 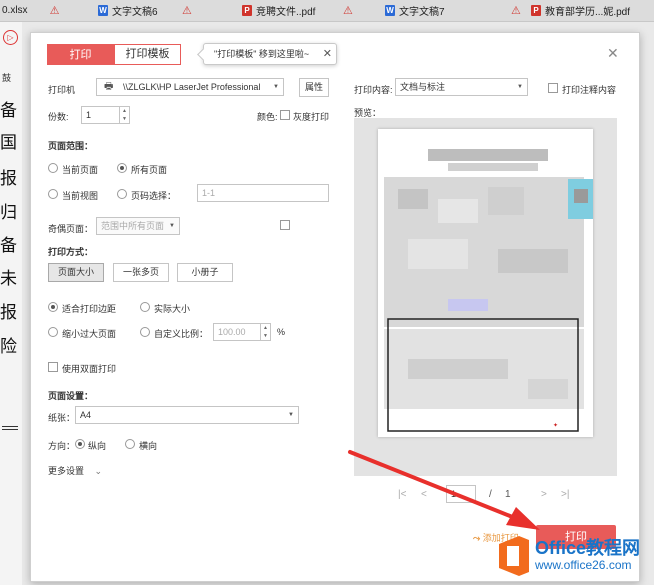 I want to click on watermark-url: www.office26.com, so click(x=583, y=565).